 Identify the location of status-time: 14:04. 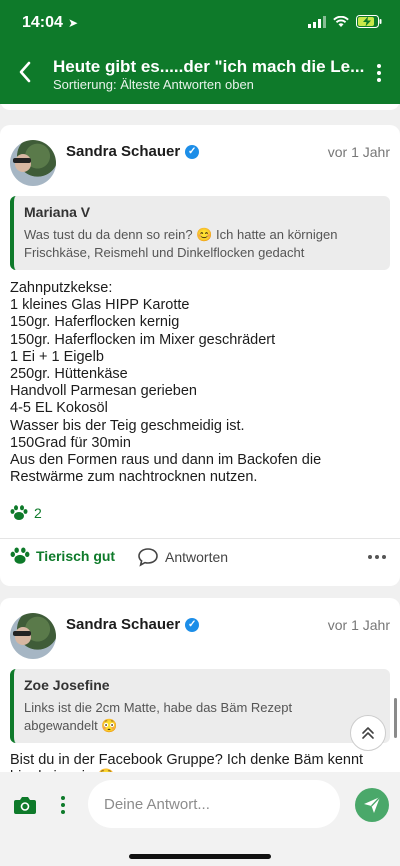
(42, 22).